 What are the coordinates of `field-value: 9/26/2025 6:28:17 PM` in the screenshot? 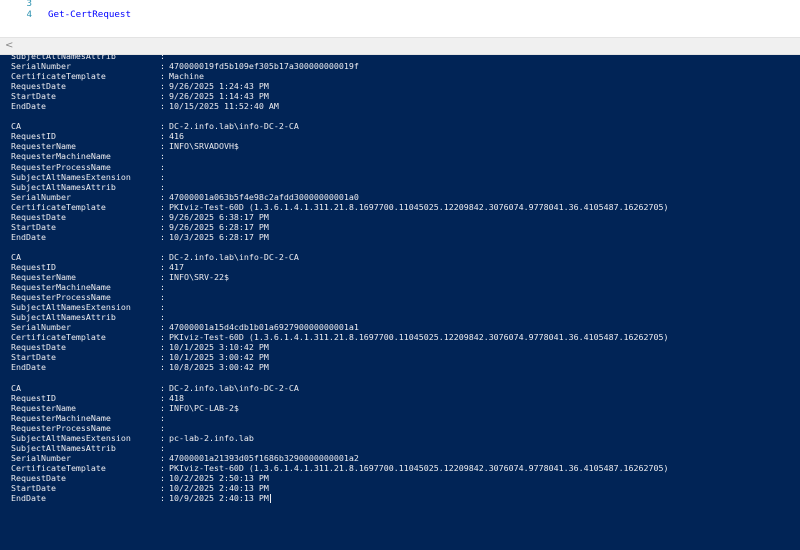 It's located at (219, 226).